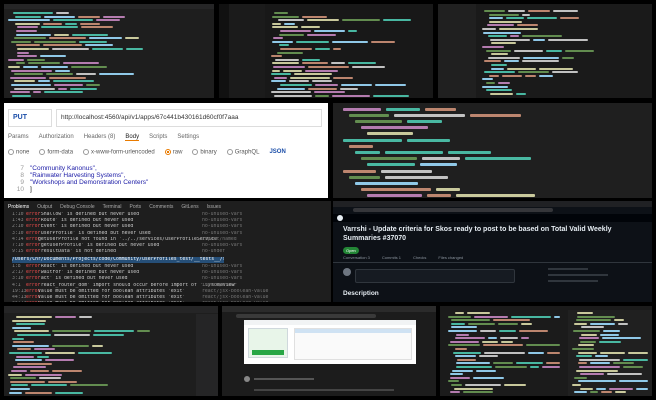  What do you see at coordinates (136, 207) in the screenshot?
I see `tab-ports: Ports` at bounding box center [136, 207].